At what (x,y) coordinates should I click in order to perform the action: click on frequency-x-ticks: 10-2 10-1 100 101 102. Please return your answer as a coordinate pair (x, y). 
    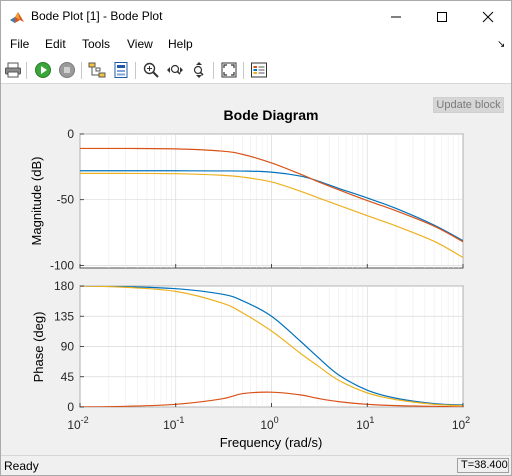
    Looking at the image, I should click on (268, 423).